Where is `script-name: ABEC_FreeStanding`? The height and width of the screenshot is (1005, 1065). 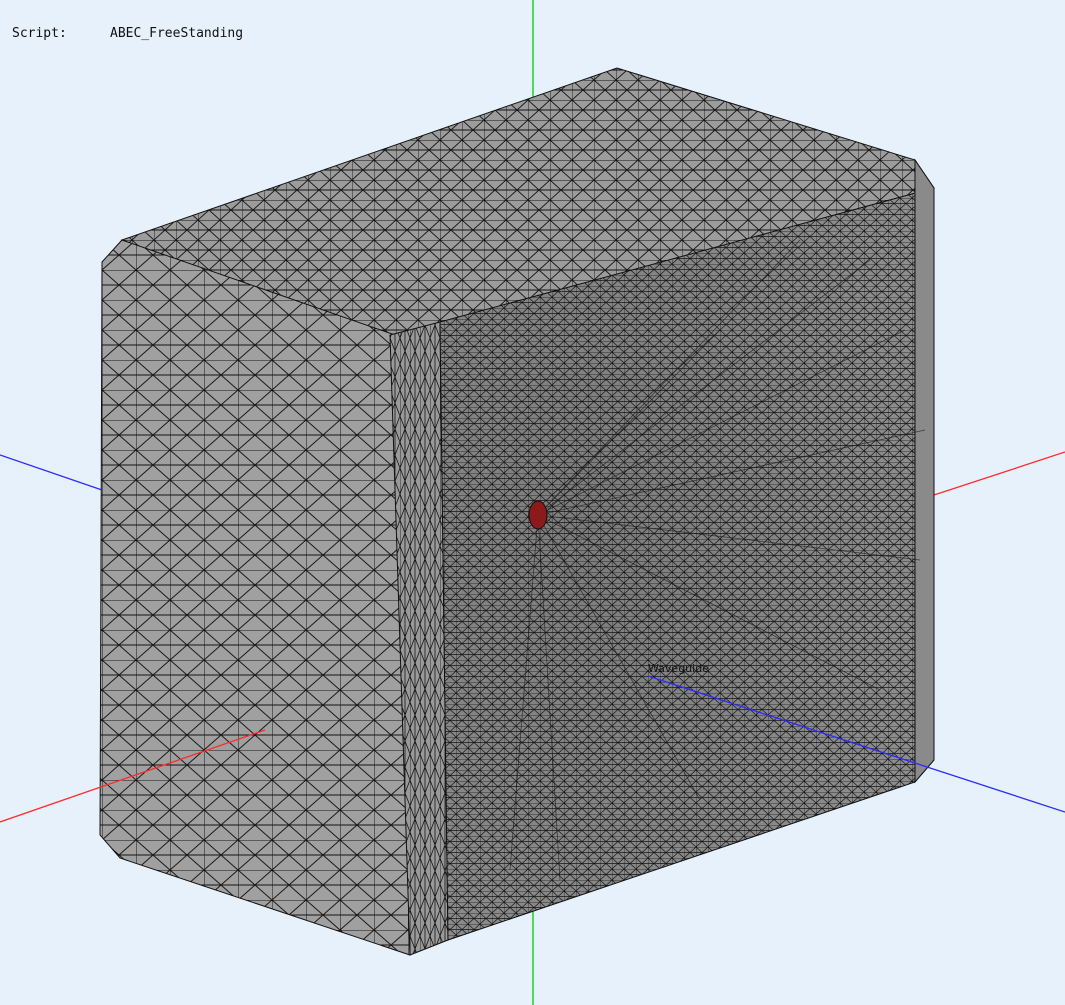
script-name: ABEC_FreeStanding is located at coordinates (177, 33).